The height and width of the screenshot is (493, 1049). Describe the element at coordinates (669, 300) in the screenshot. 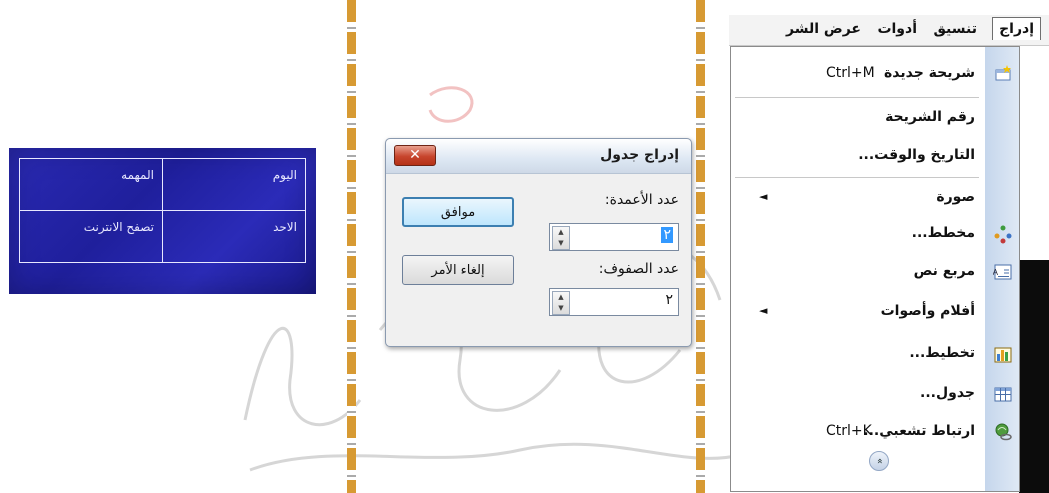

I see `rows-value: ٢` at that location.